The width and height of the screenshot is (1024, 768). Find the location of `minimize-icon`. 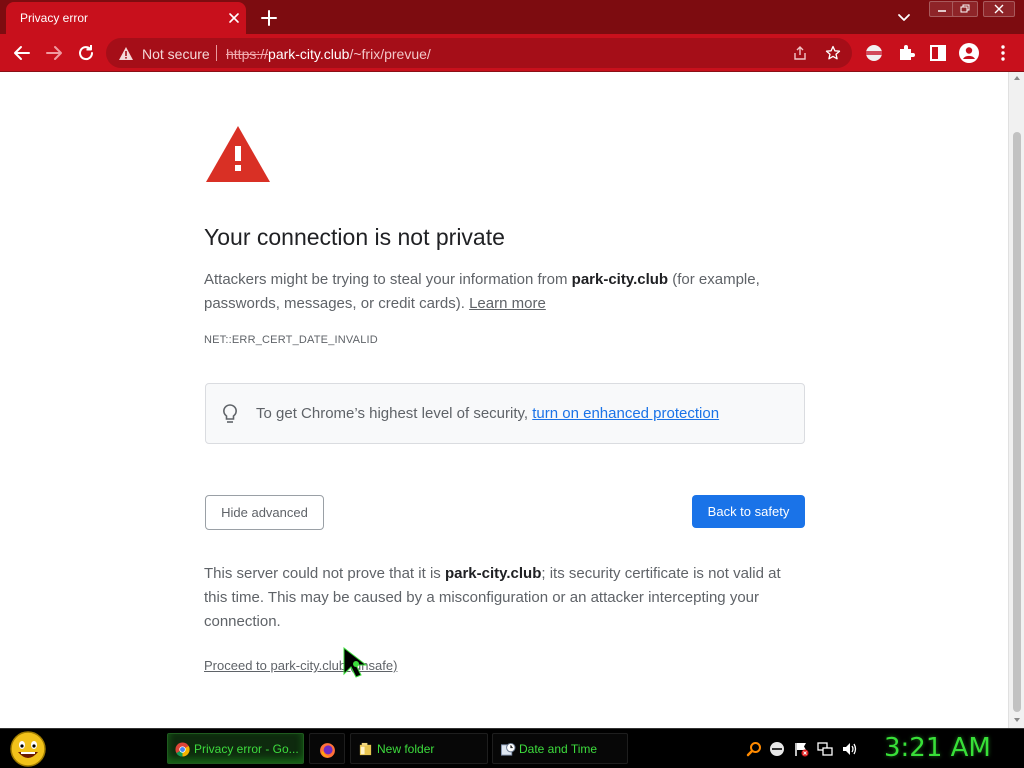

minimize-icon is located at coordinates (942, 11).